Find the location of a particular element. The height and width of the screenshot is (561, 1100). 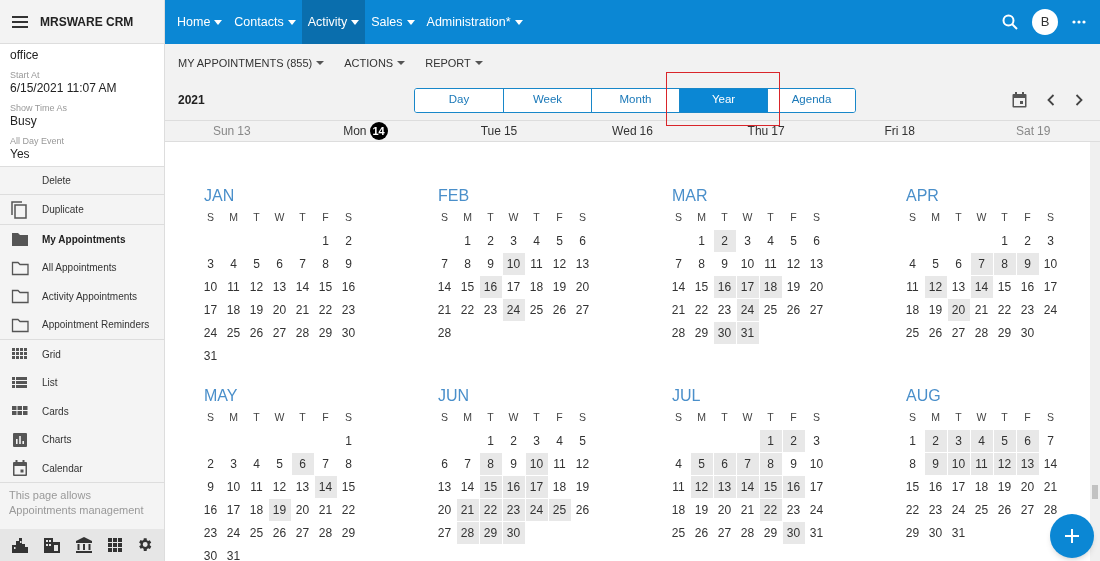

month-title: AUG is located at coordinates (921, 396).